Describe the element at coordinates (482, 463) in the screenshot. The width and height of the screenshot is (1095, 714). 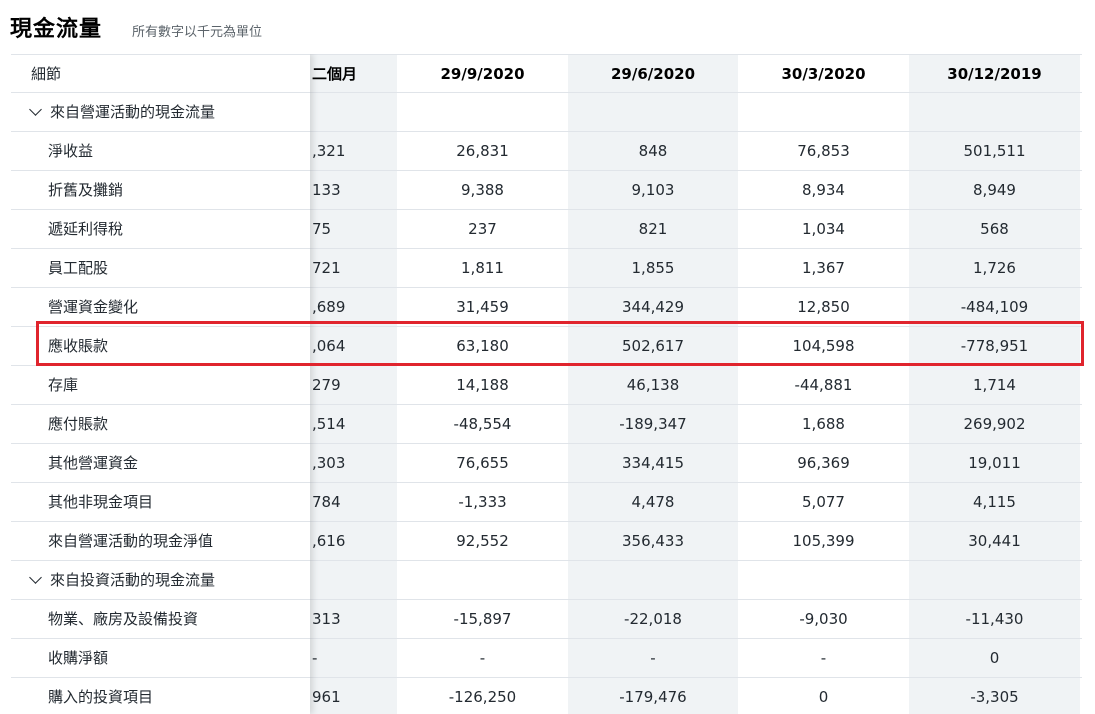
I see `table-cell: 76,655` at that location.